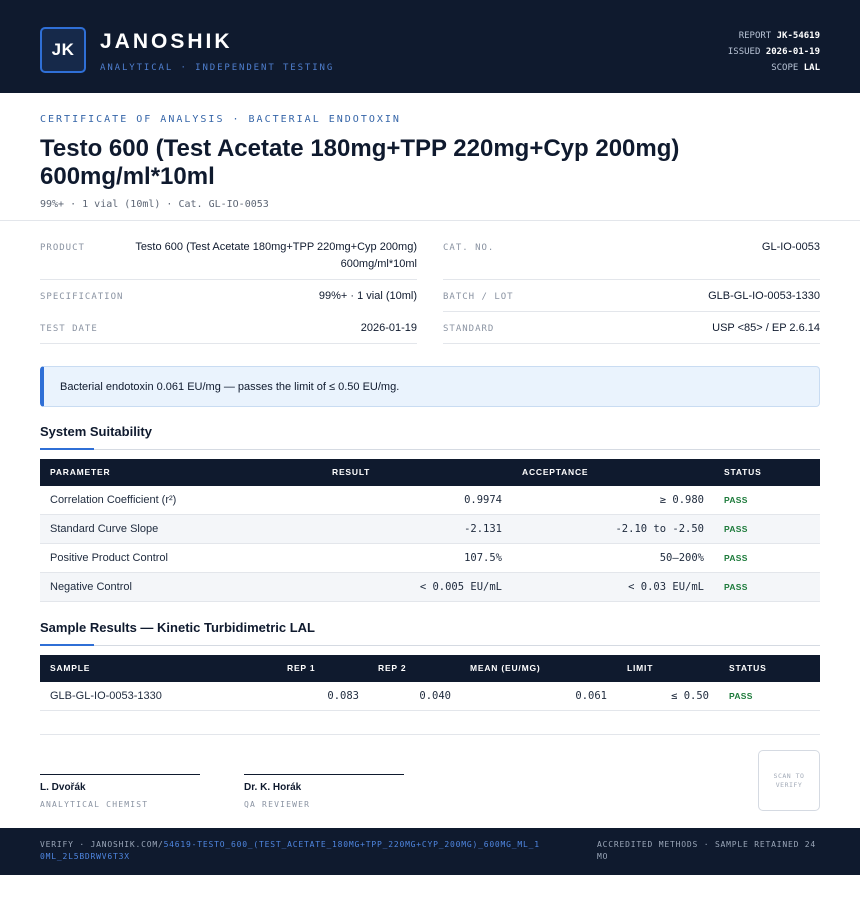  I want to click on result-cell: 0.9974, so click(483, 500).